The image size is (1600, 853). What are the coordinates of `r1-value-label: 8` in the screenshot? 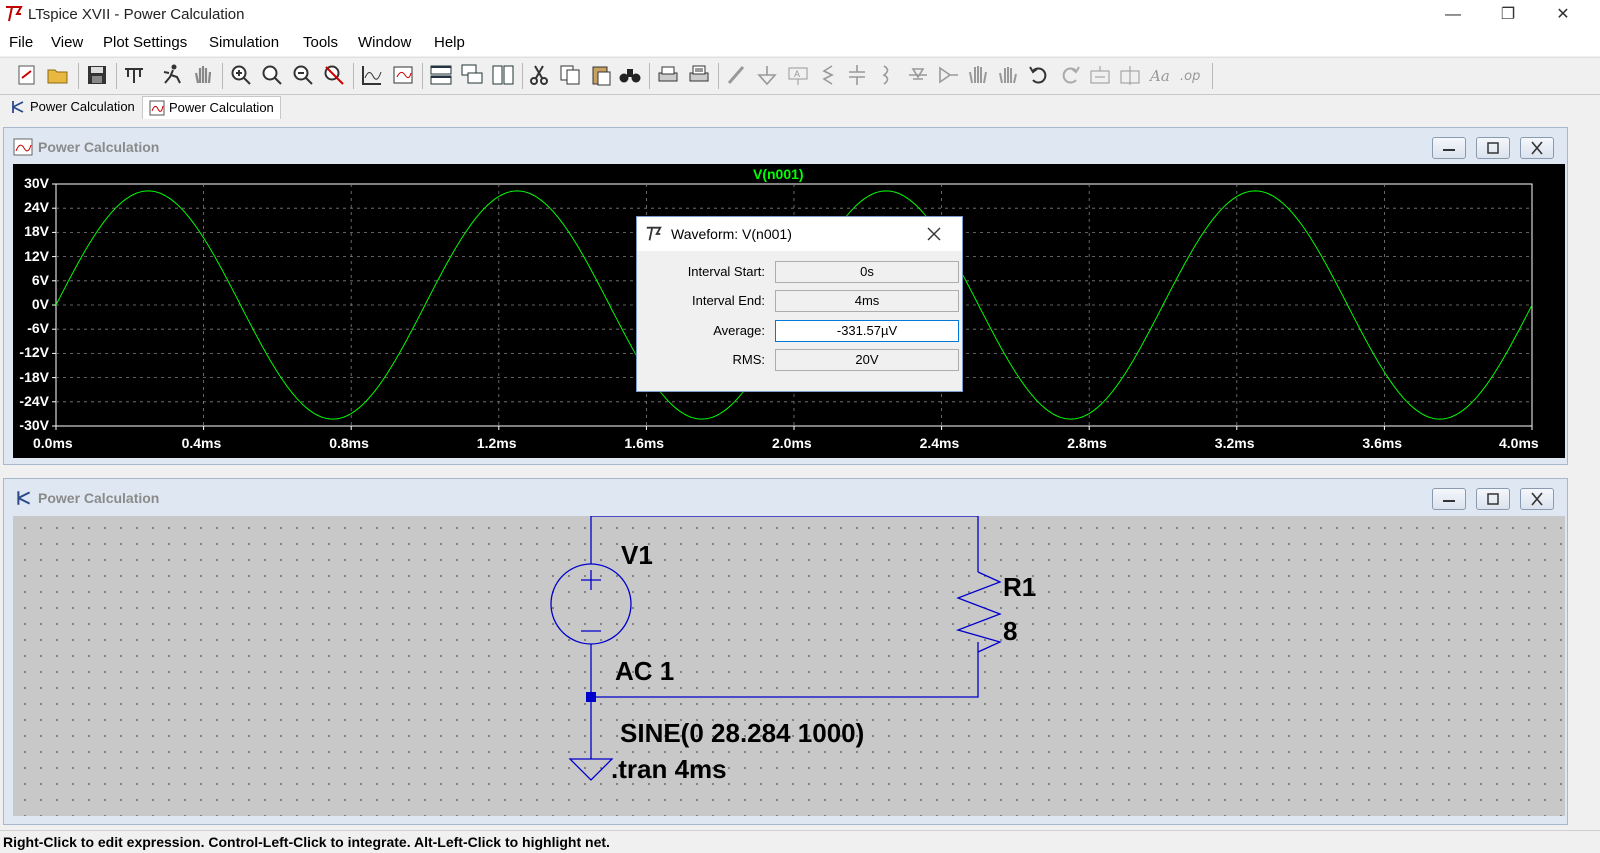 It's located at (1010, 631).